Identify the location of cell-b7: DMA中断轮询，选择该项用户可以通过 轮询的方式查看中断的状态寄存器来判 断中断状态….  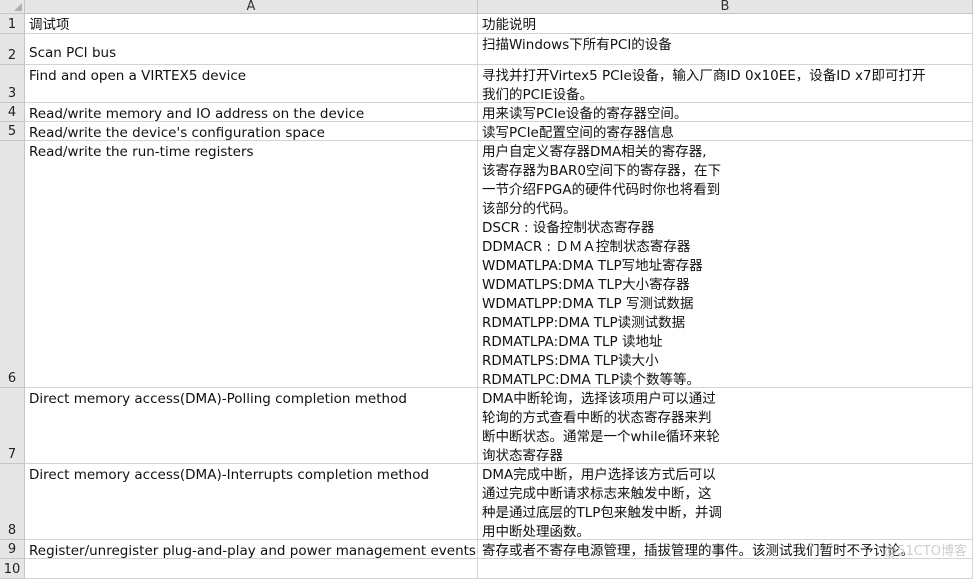
(725, 426).